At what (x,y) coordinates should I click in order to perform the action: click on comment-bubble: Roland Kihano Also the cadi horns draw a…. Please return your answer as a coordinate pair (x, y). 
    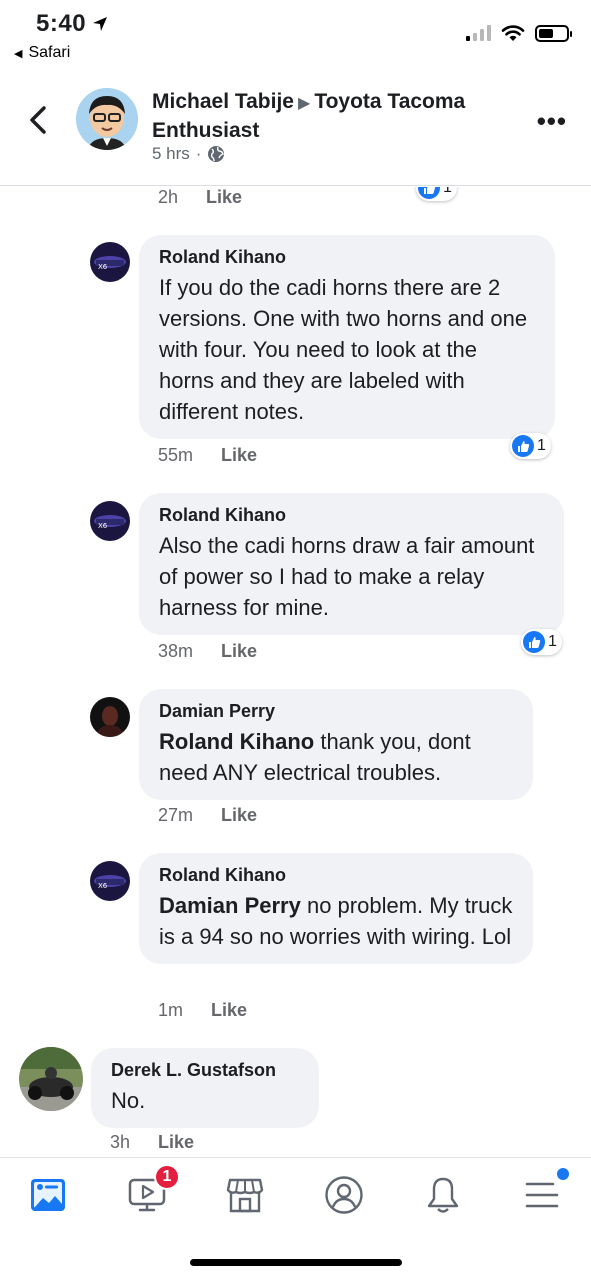
    Looking at the image, I should click on (351, 564).